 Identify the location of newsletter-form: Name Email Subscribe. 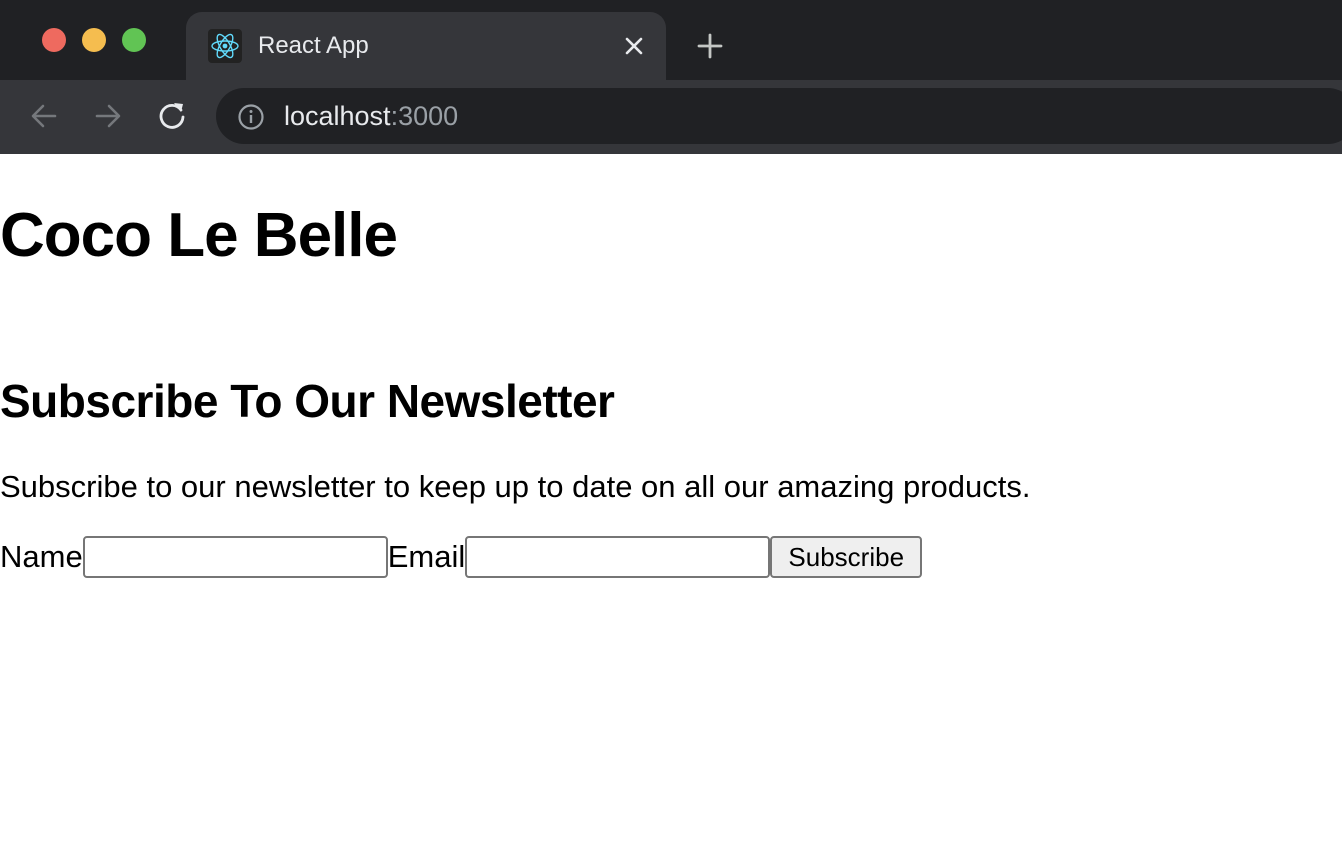
(461, 557).